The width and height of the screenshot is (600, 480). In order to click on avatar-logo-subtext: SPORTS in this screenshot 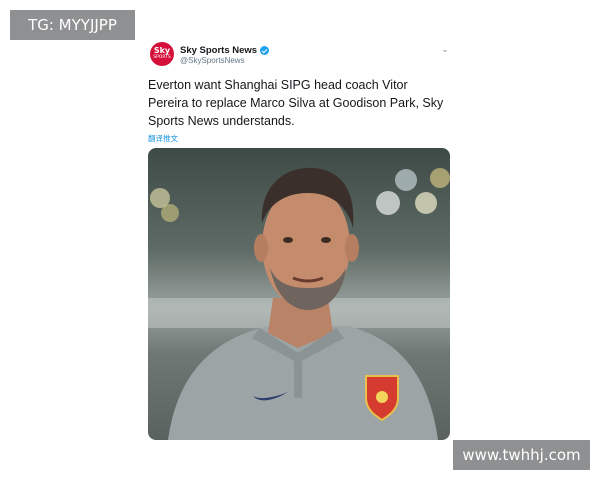, I will do `click(162, 57)`.